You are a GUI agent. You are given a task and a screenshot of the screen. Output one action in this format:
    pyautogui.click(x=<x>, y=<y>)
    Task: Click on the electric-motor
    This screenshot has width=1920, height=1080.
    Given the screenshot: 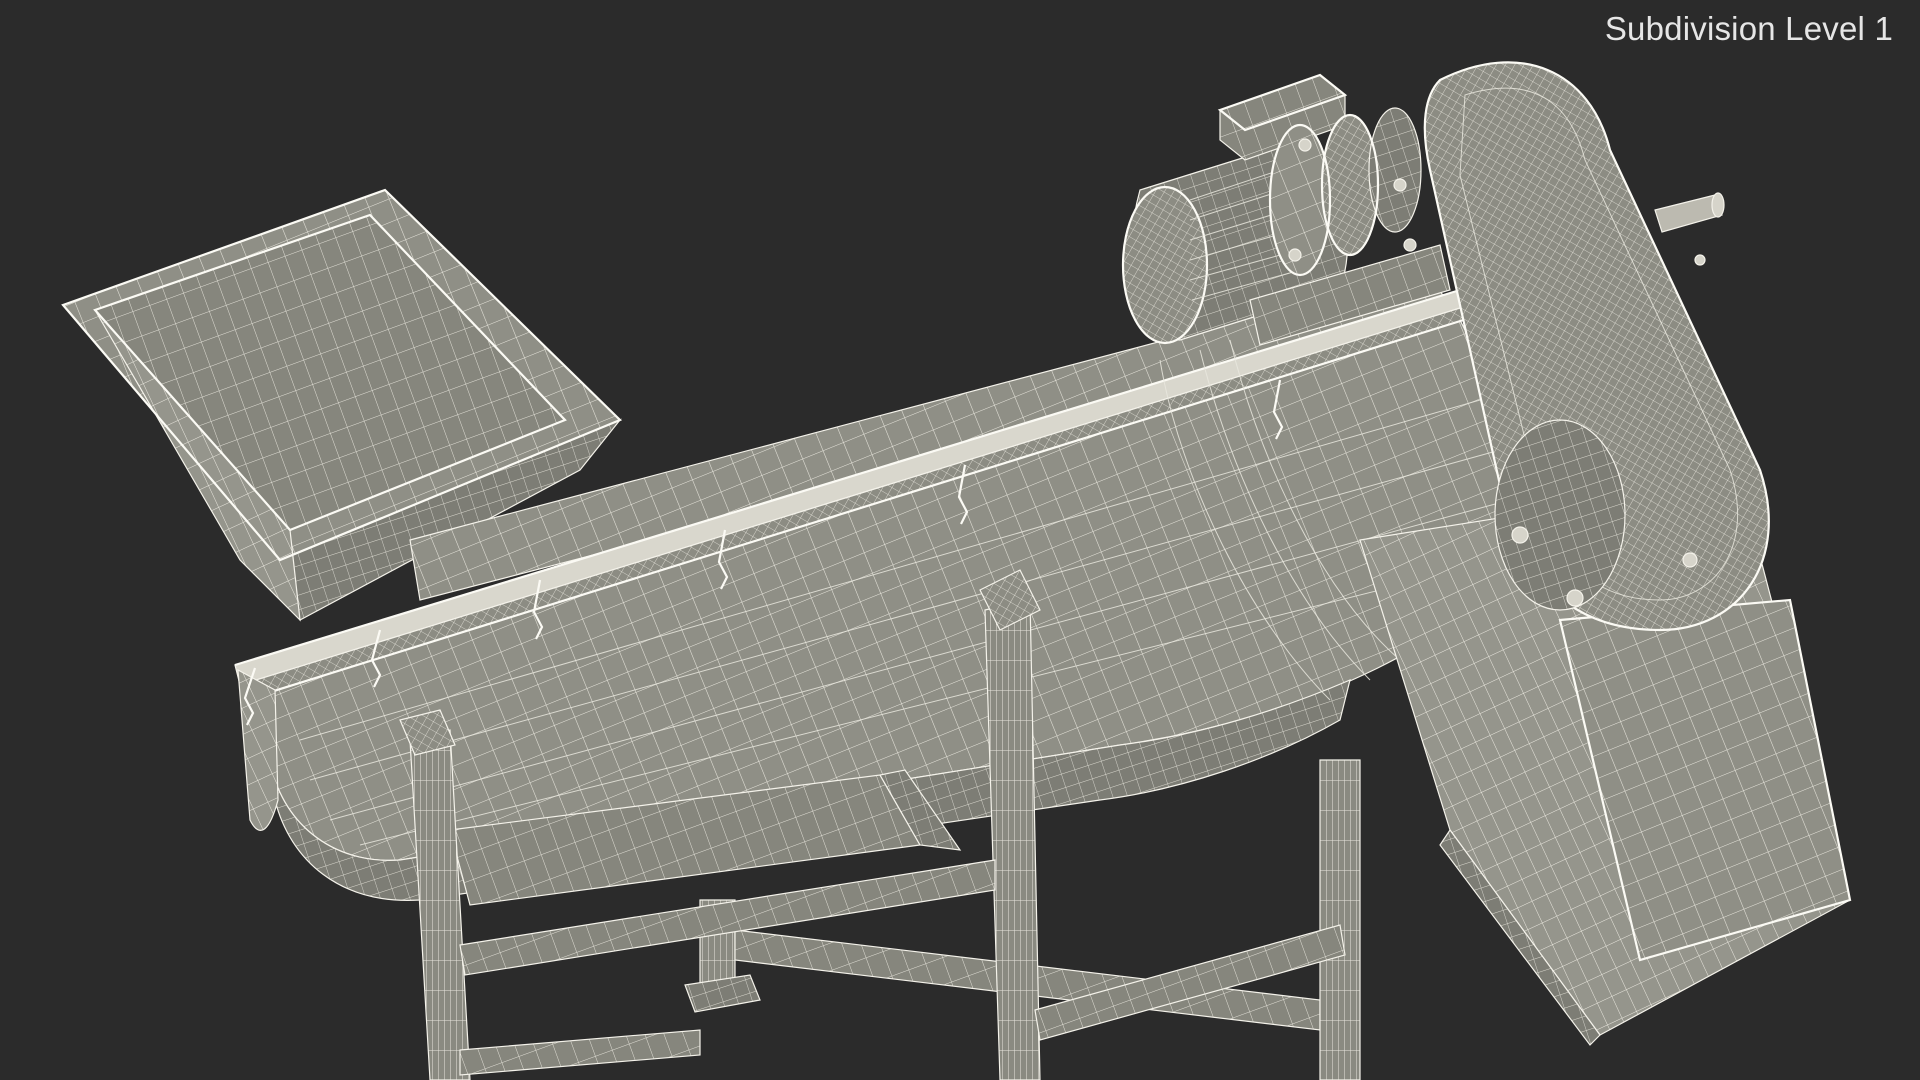 What is the action you would take?
    pyautogui.click(x=1286, y=209)
    